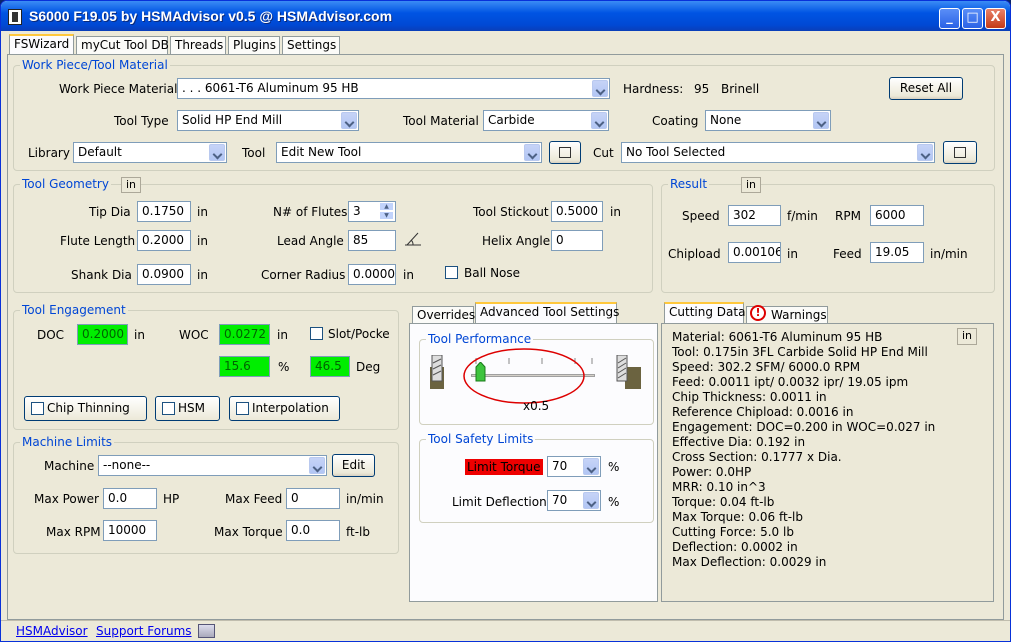 The image size is (1011, 642). I want to click on cut-lookup-button, so click(960, 152).